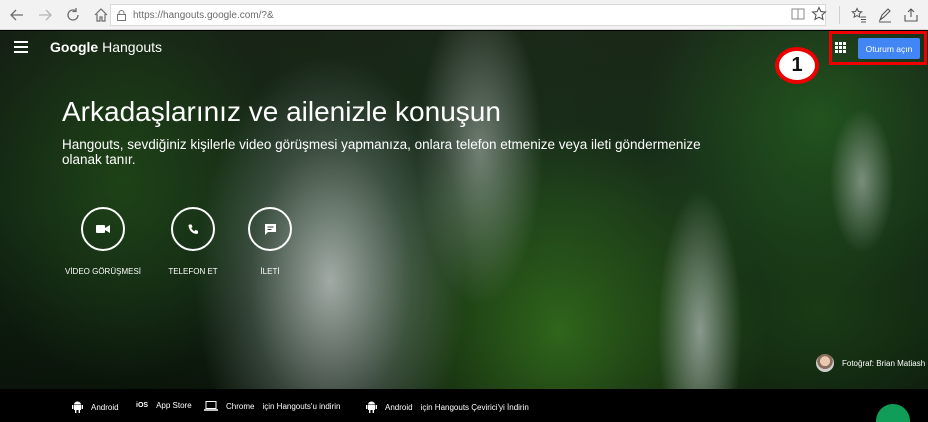 This screenshot has width=928, height=422. Describe the element at coordinates (203, 15) in the screenshot. I see `url-text: https://hangouts.google.com/?&` at that location.